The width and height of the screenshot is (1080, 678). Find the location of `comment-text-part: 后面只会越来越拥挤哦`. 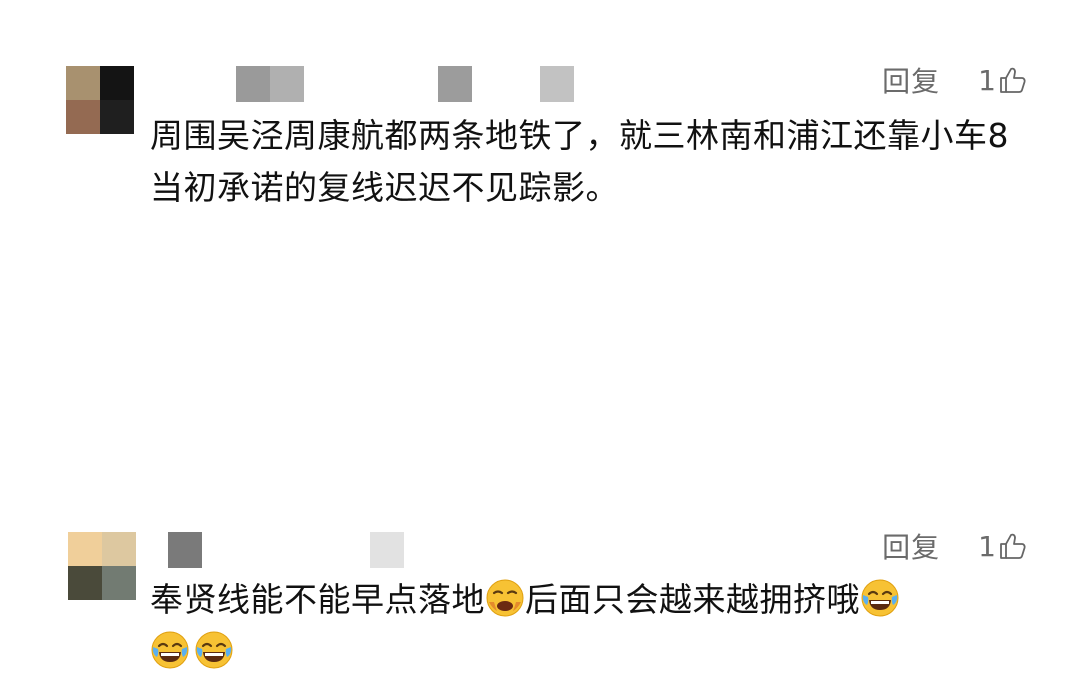

comment-text-part: 后面只会越来越拥挤哦 is located at coordinates (692, 599).